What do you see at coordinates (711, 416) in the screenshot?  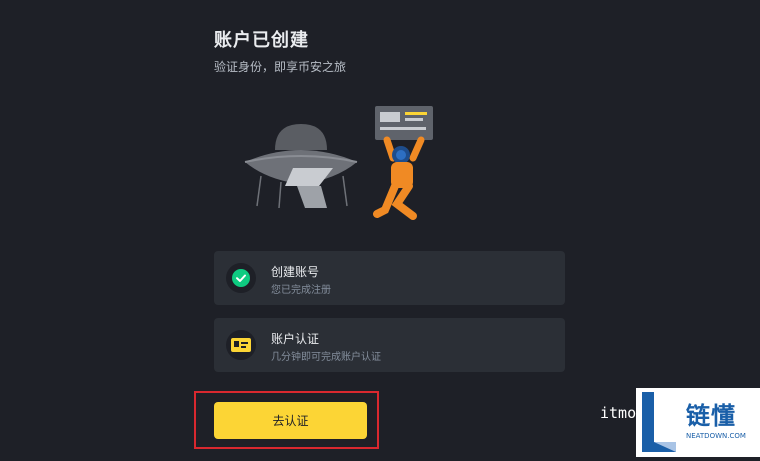 I see `watermark-brand-cn: 链懂` at bounding box center [711, 416].